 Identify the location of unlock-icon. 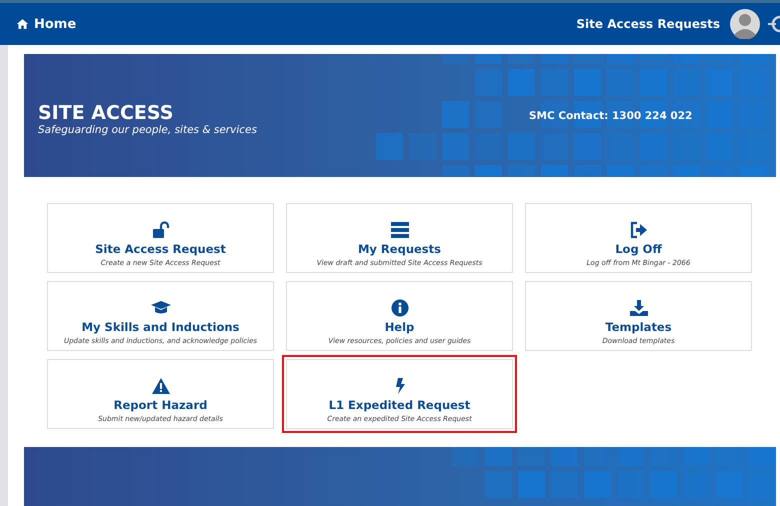
(160, 230).